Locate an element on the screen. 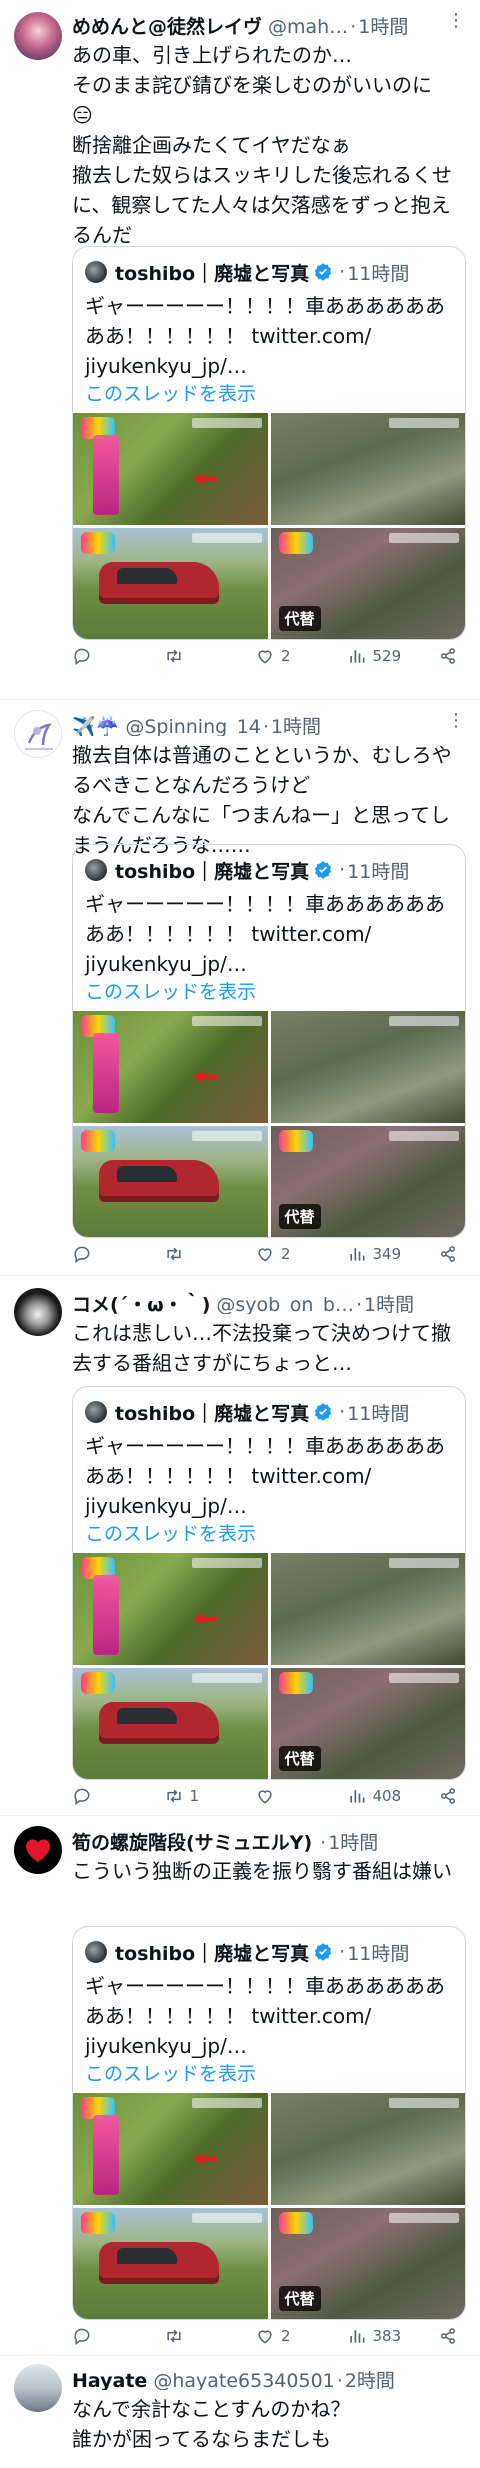 The image size is (480, 2468). display-name: 筍の螺旋階段(サミュエルY) is located at coordinates (192, 1840).